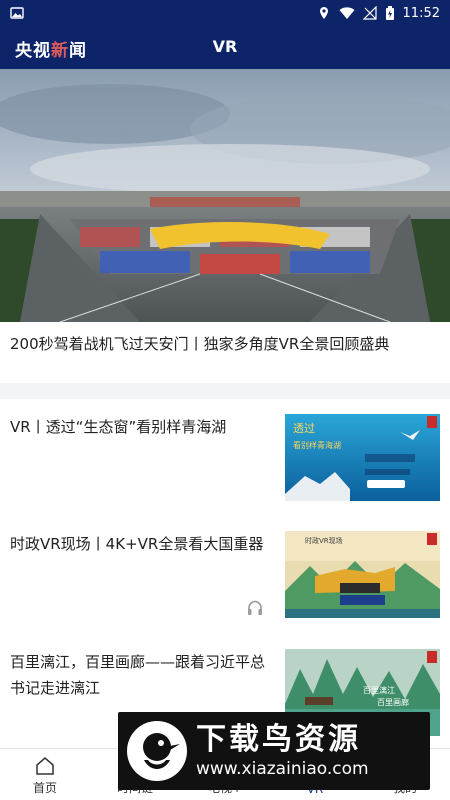  Describe the element at coordinates (393, 702) in the screenshot. I see `svg-text: 百里画廊` at that location.